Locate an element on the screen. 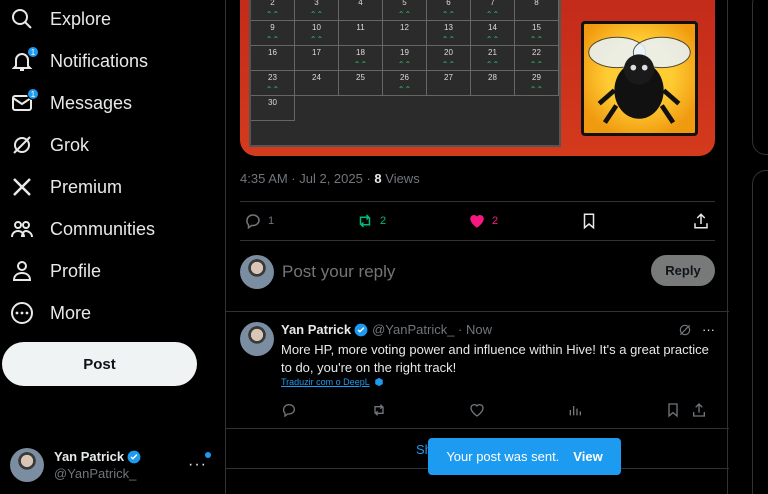 The image size is (768, 494). calendar-day: 23 ⌃⌃ is located at coordinates (273, 83).